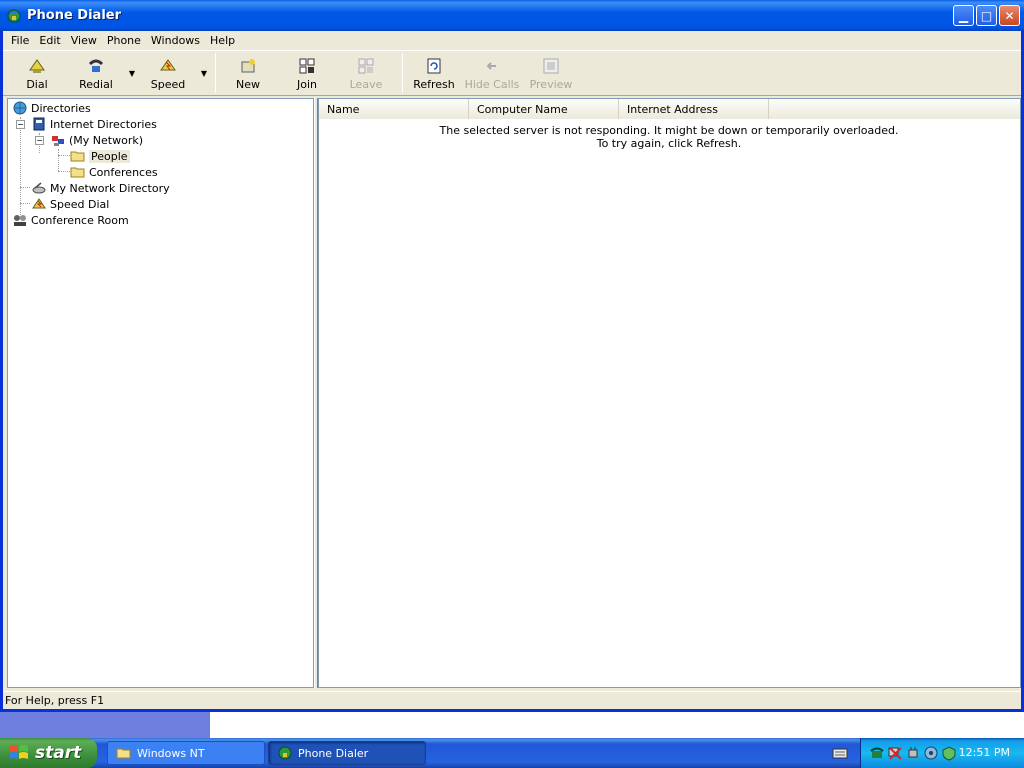 The height and width of the screenshot is (768, 1024). Describe the element at coordinates (394, 109) in the screenshot. I see `column-header-name: Name` at that location.